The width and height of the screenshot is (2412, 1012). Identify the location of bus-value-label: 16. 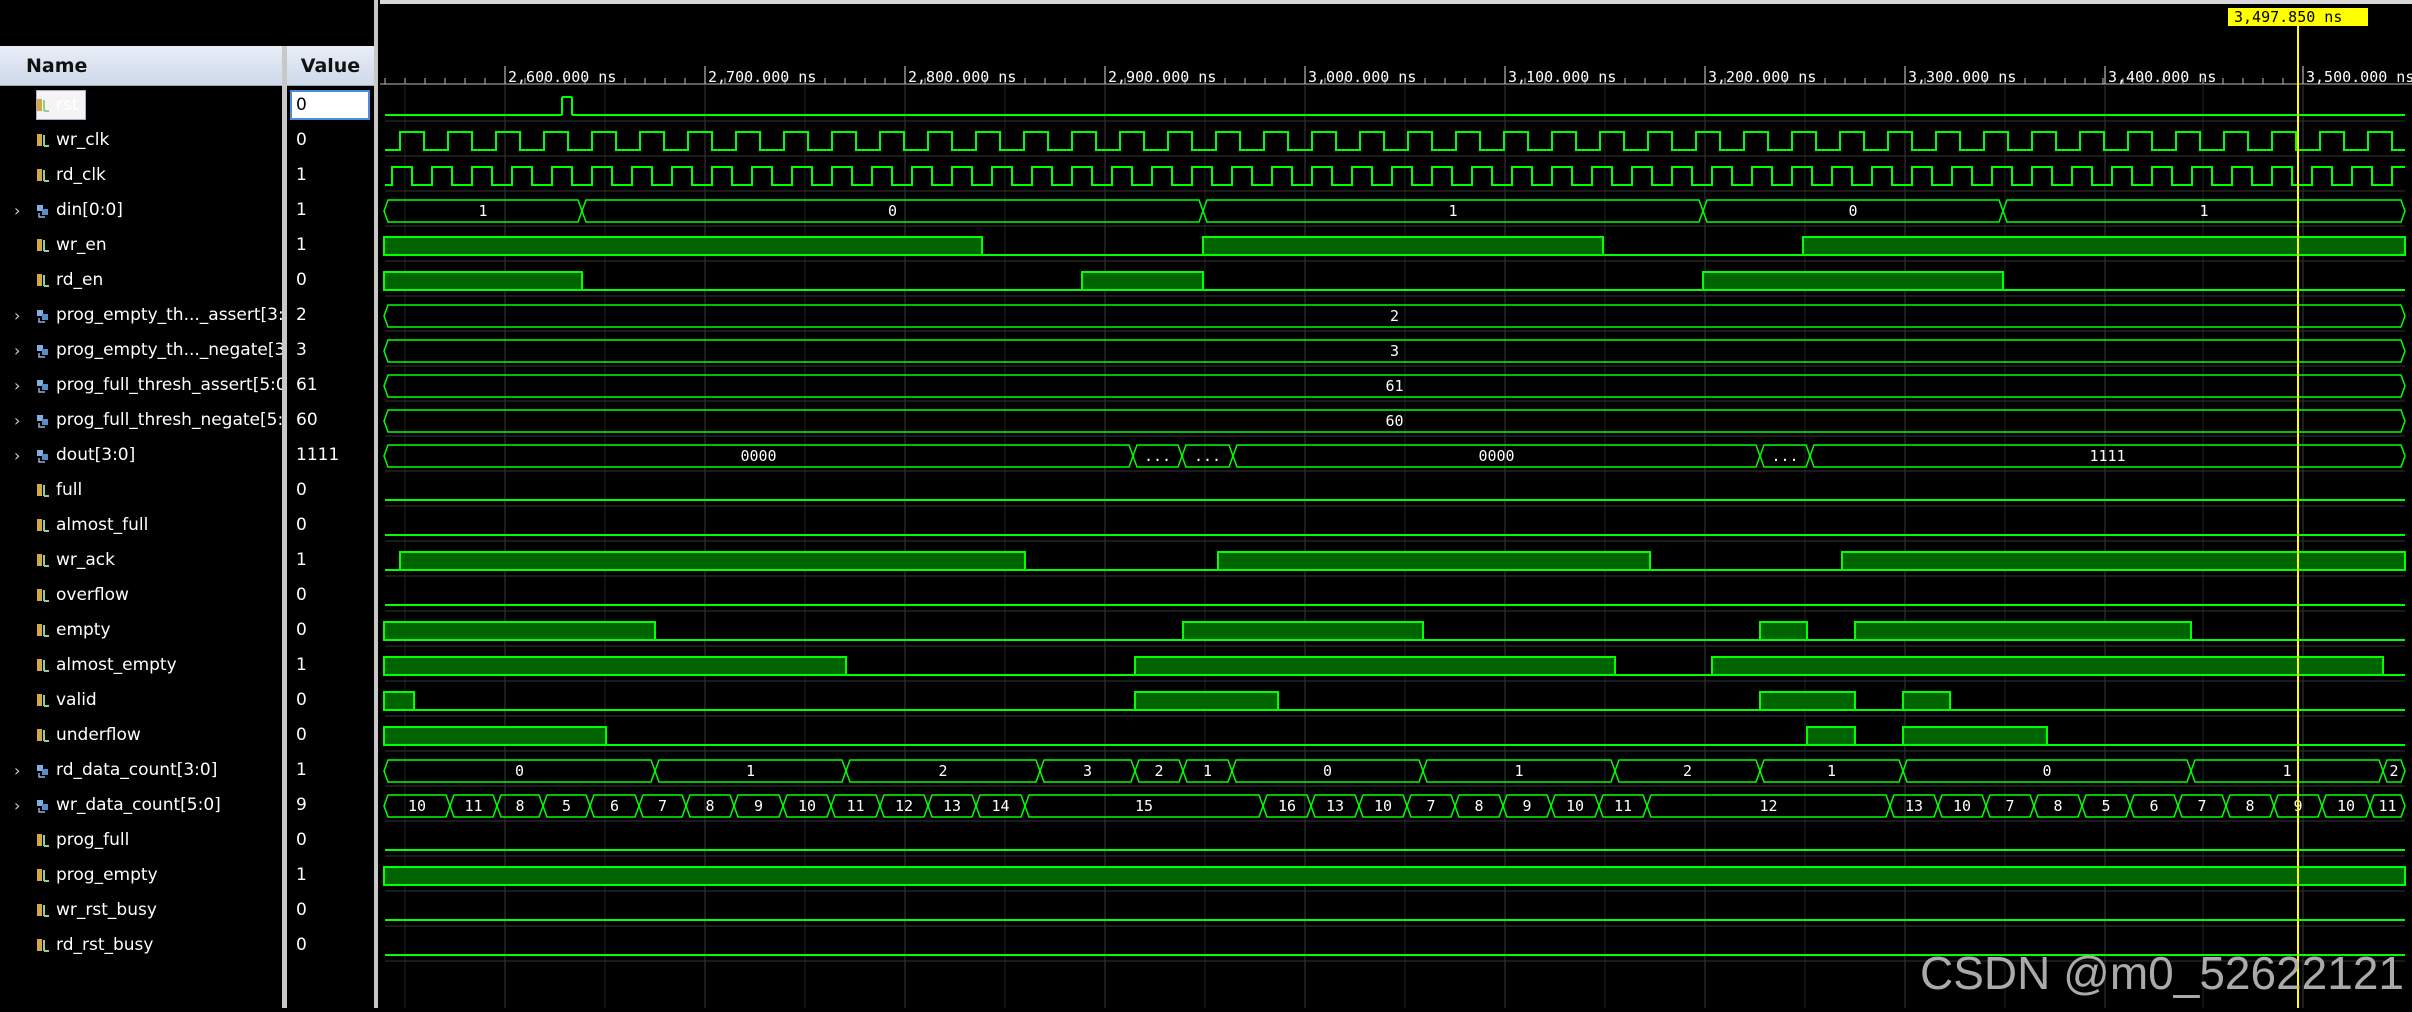
(1287, 806).